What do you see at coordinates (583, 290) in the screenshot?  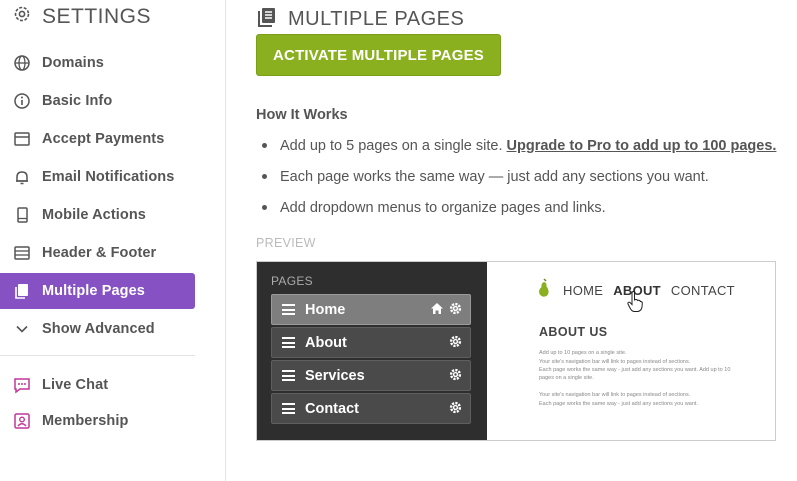 I see `preview-nav-home: HOME` at bounding box center [583, 290].